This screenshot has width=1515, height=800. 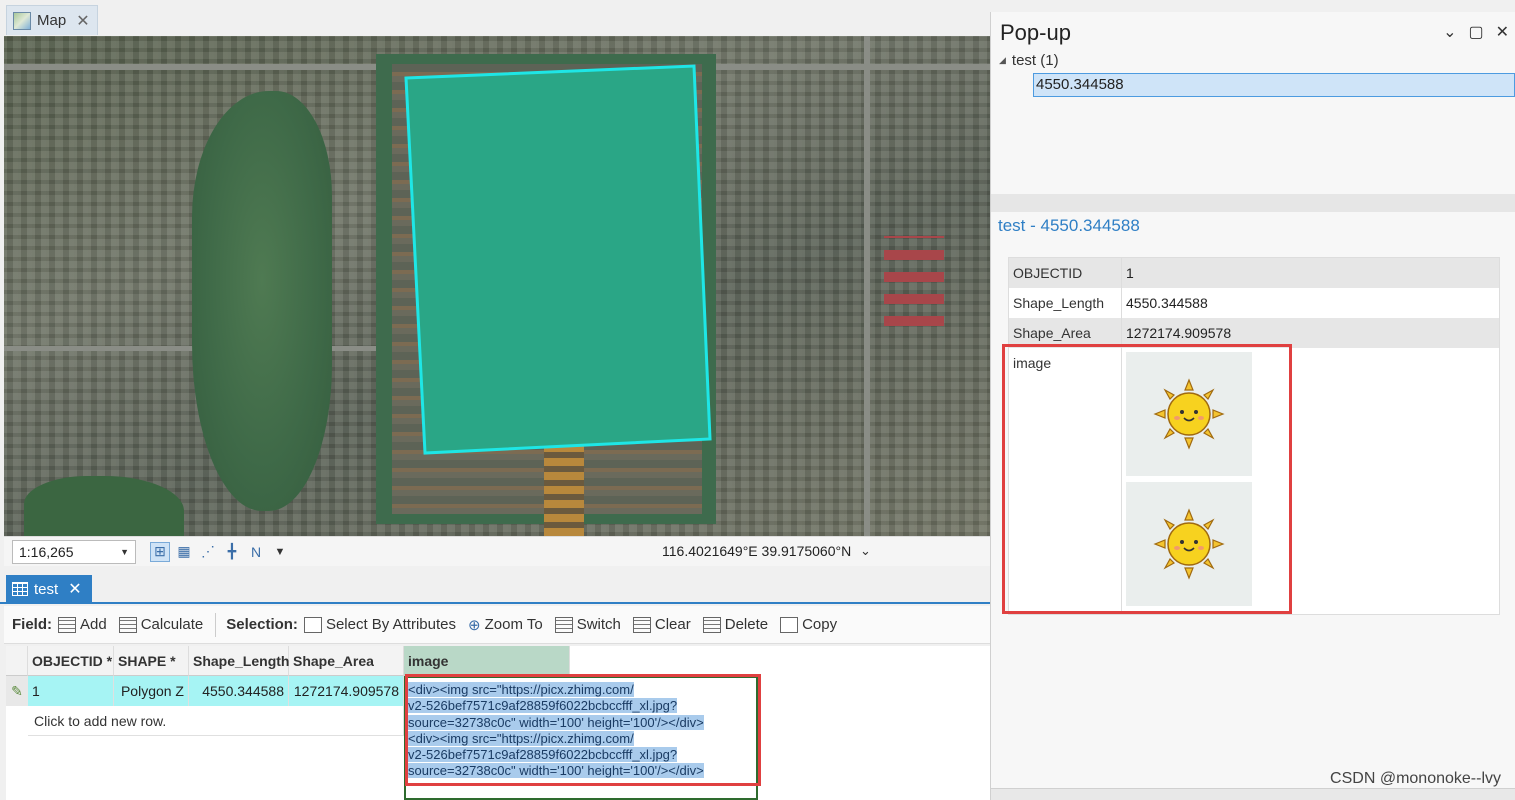 I want to click on select-by-attributes-icon, so click(x=312, y=624).